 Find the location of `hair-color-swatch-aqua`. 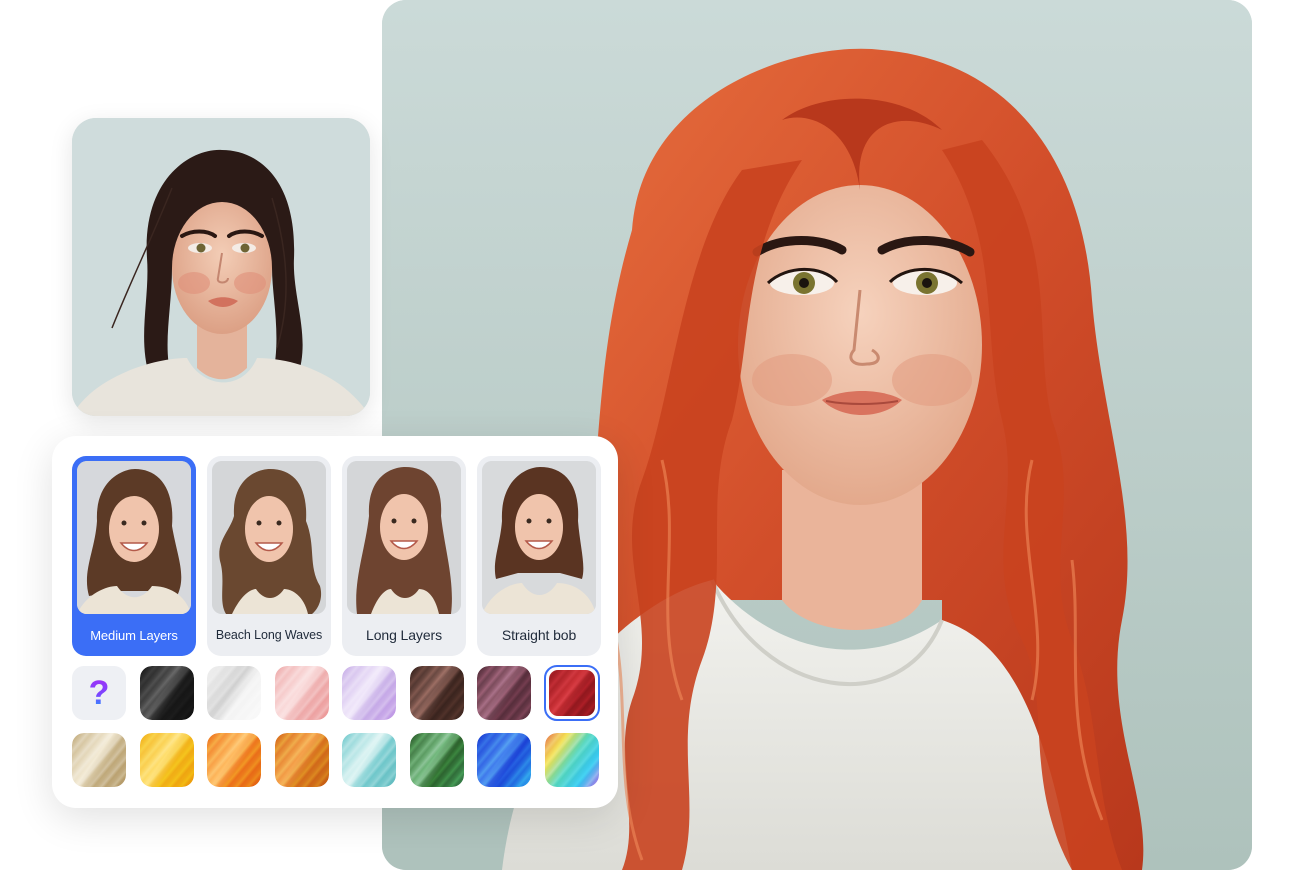

hair-color-swatch-aqua is located at coordinates (369, 760).